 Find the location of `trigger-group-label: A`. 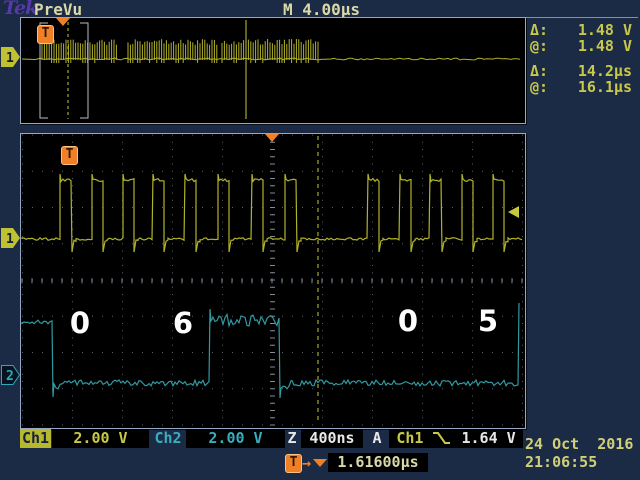

trigger-group-label: A is located at coordinates (377, 438).